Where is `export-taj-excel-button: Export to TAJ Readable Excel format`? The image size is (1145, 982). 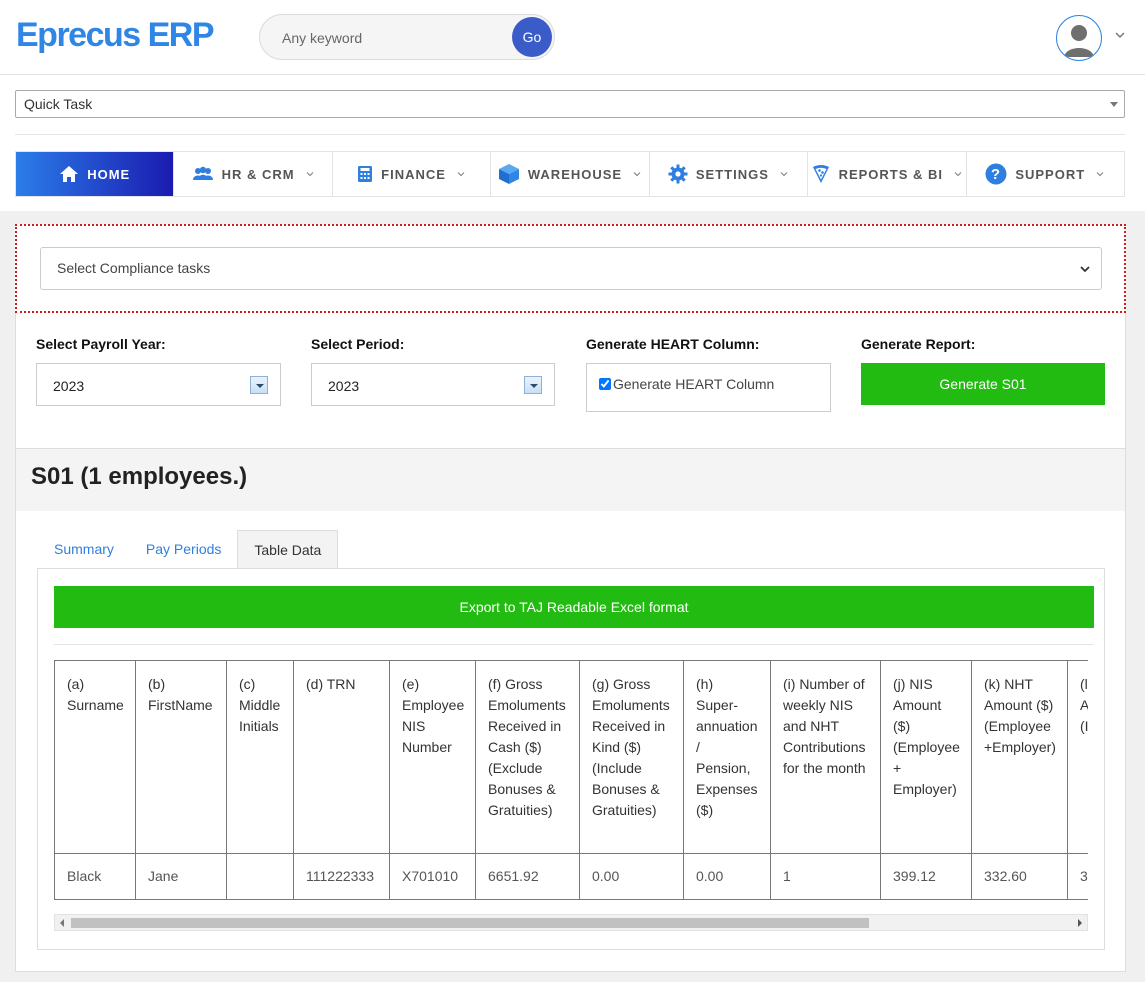 export-taj-excel-button: Export to TAJ Readable Excel format is located at coordinates (574, 607).